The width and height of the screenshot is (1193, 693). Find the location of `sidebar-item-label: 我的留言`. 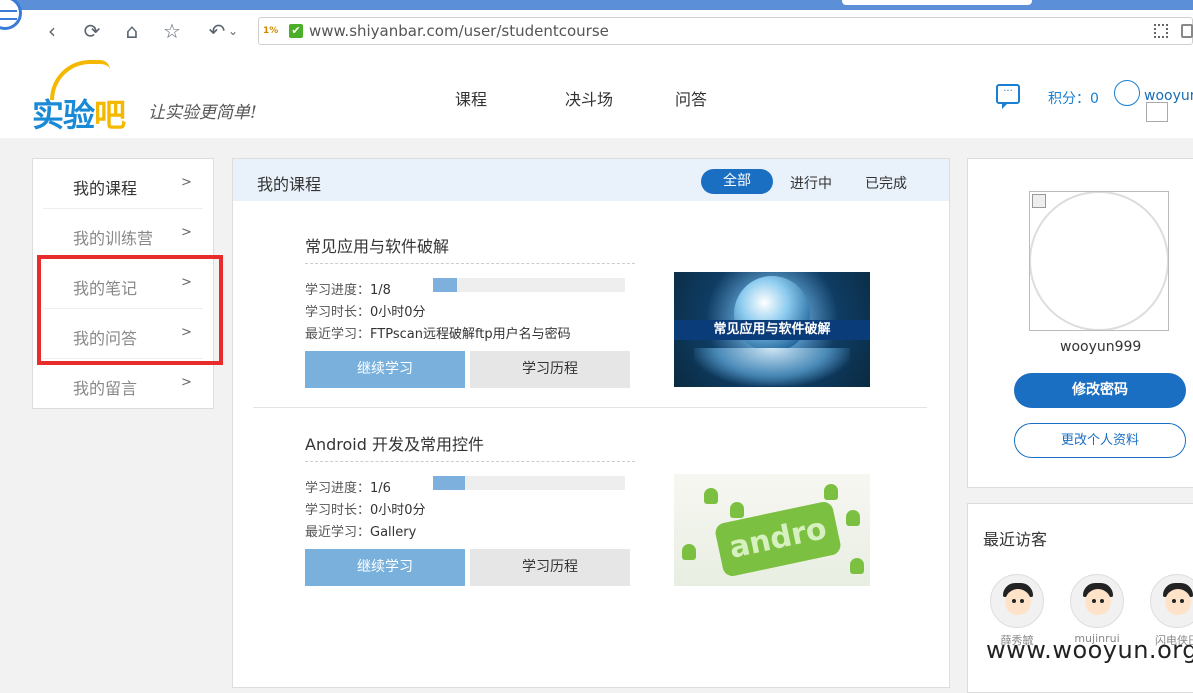

sidebar-item-label: 我的留言 is located at coordinates (105, 388).